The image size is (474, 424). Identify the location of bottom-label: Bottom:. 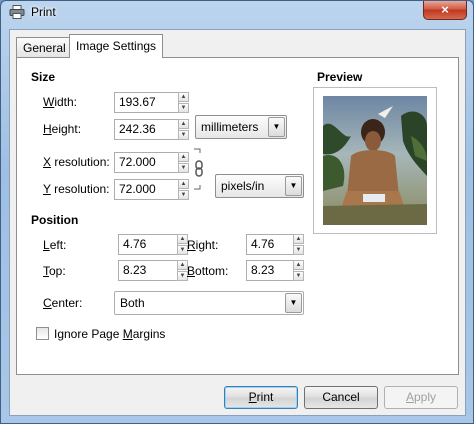
(207, 271).